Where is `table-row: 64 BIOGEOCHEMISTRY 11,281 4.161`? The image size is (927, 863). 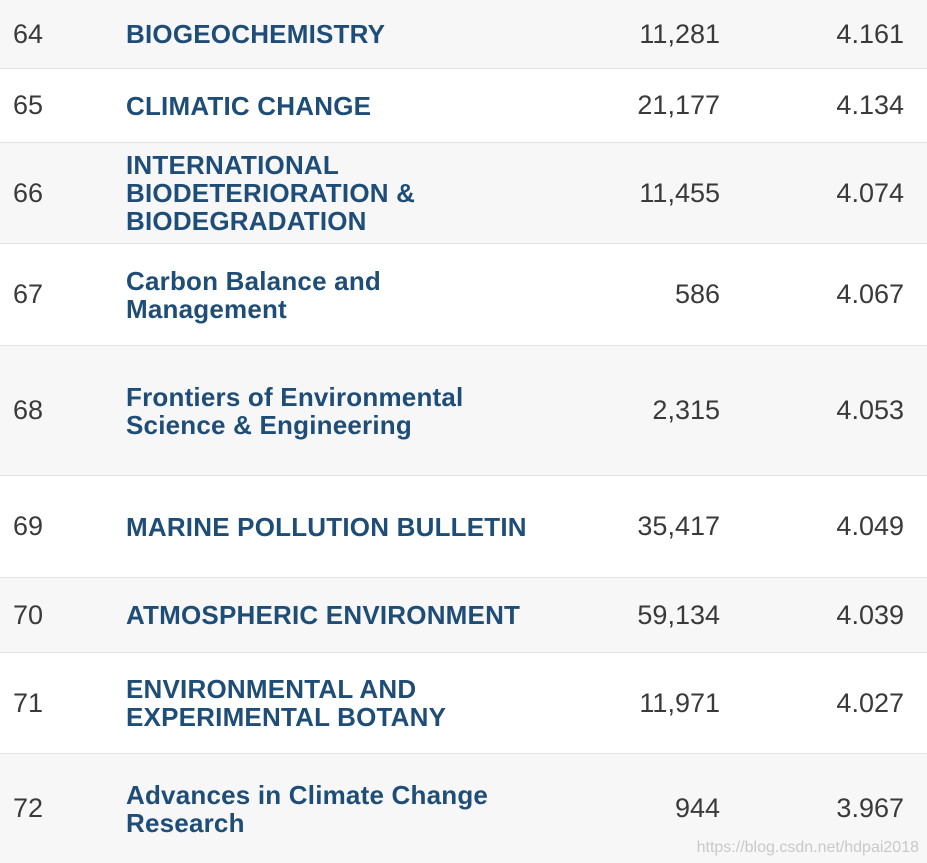
table-row: 64 BIOGEOCHEMISTRY 11,281 4.161 is located at coordinates (463, 34).